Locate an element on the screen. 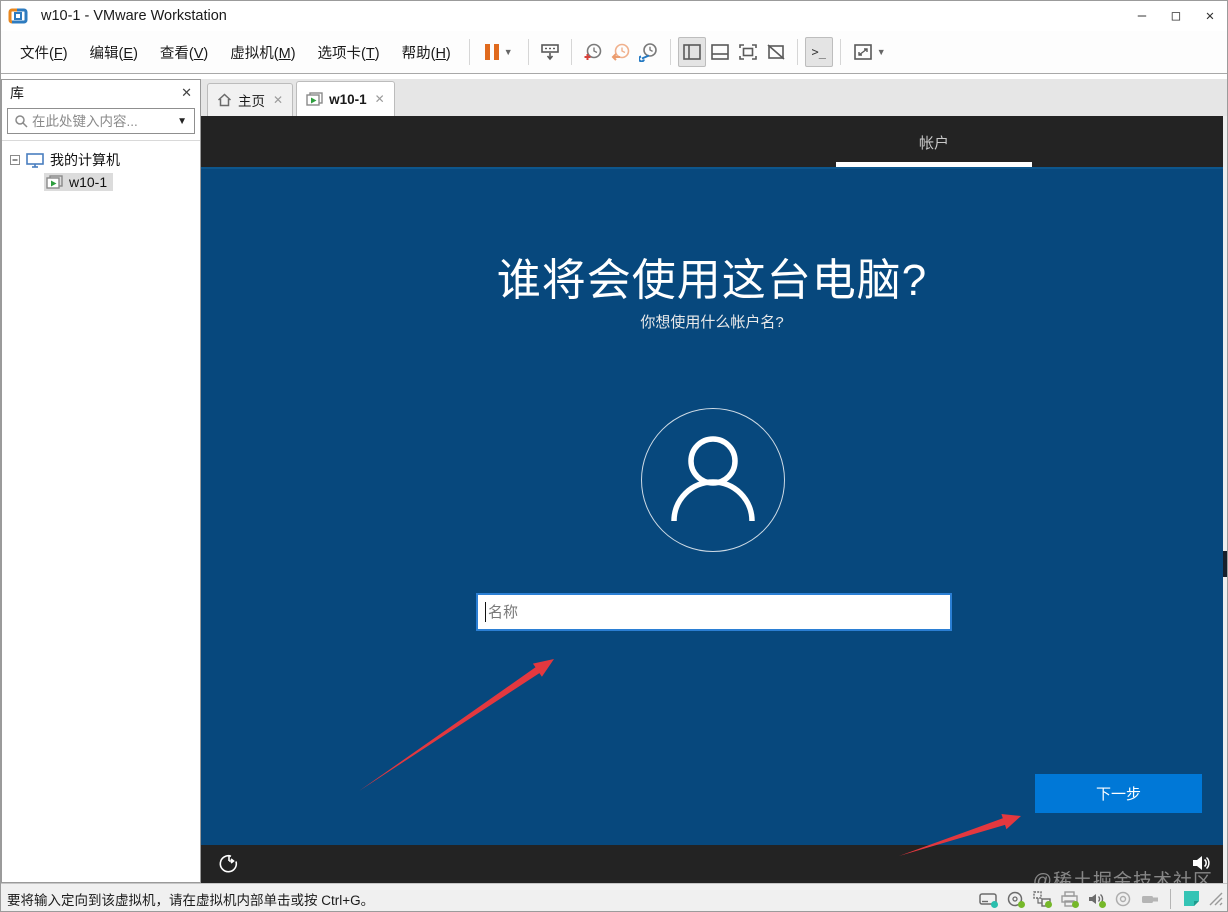  tree-item-my-computer: 我的计算机 is located at coordinates (101, 160).